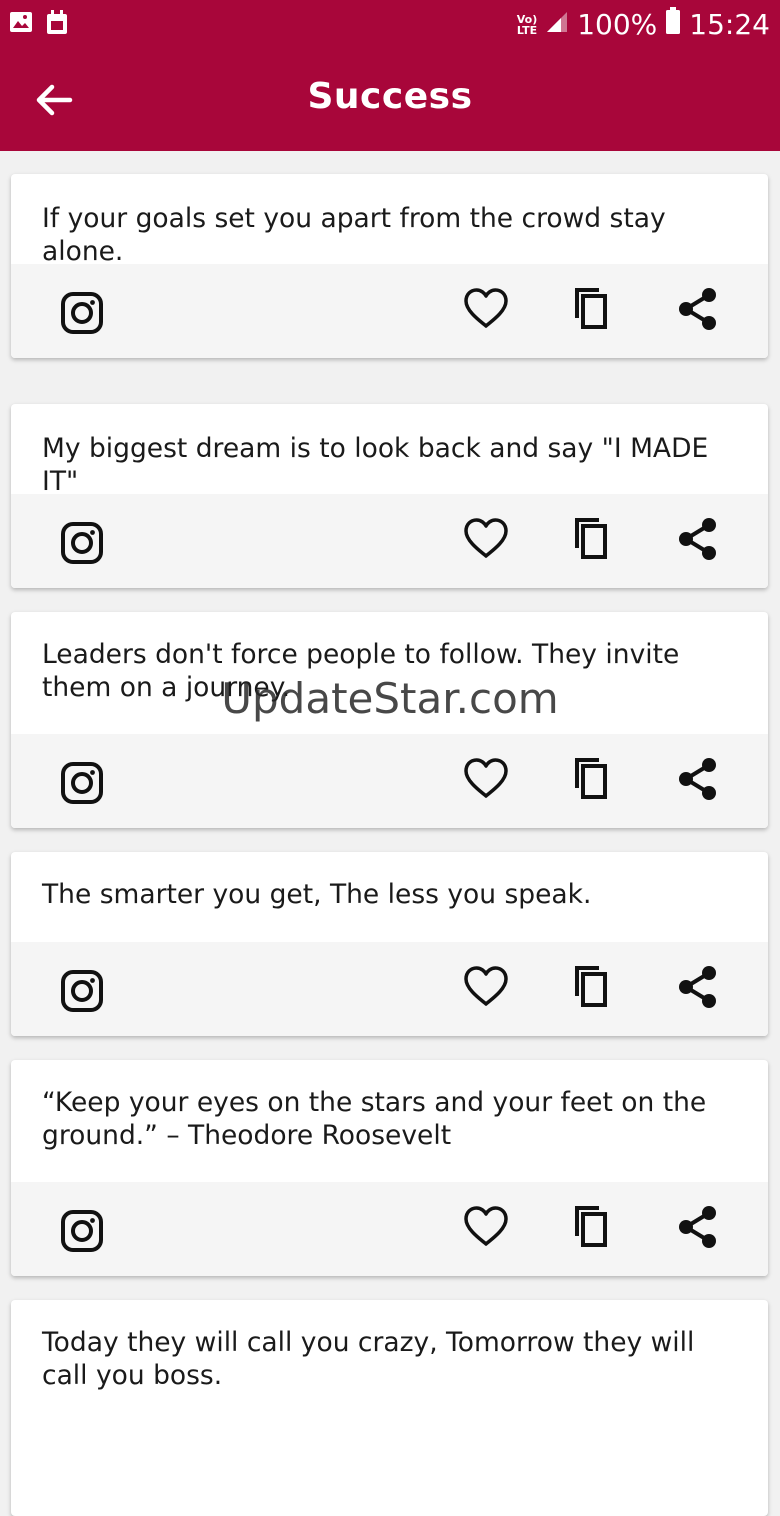  I want to click on quote-card: The smarter you get, The less you speak., so click(389, 944).